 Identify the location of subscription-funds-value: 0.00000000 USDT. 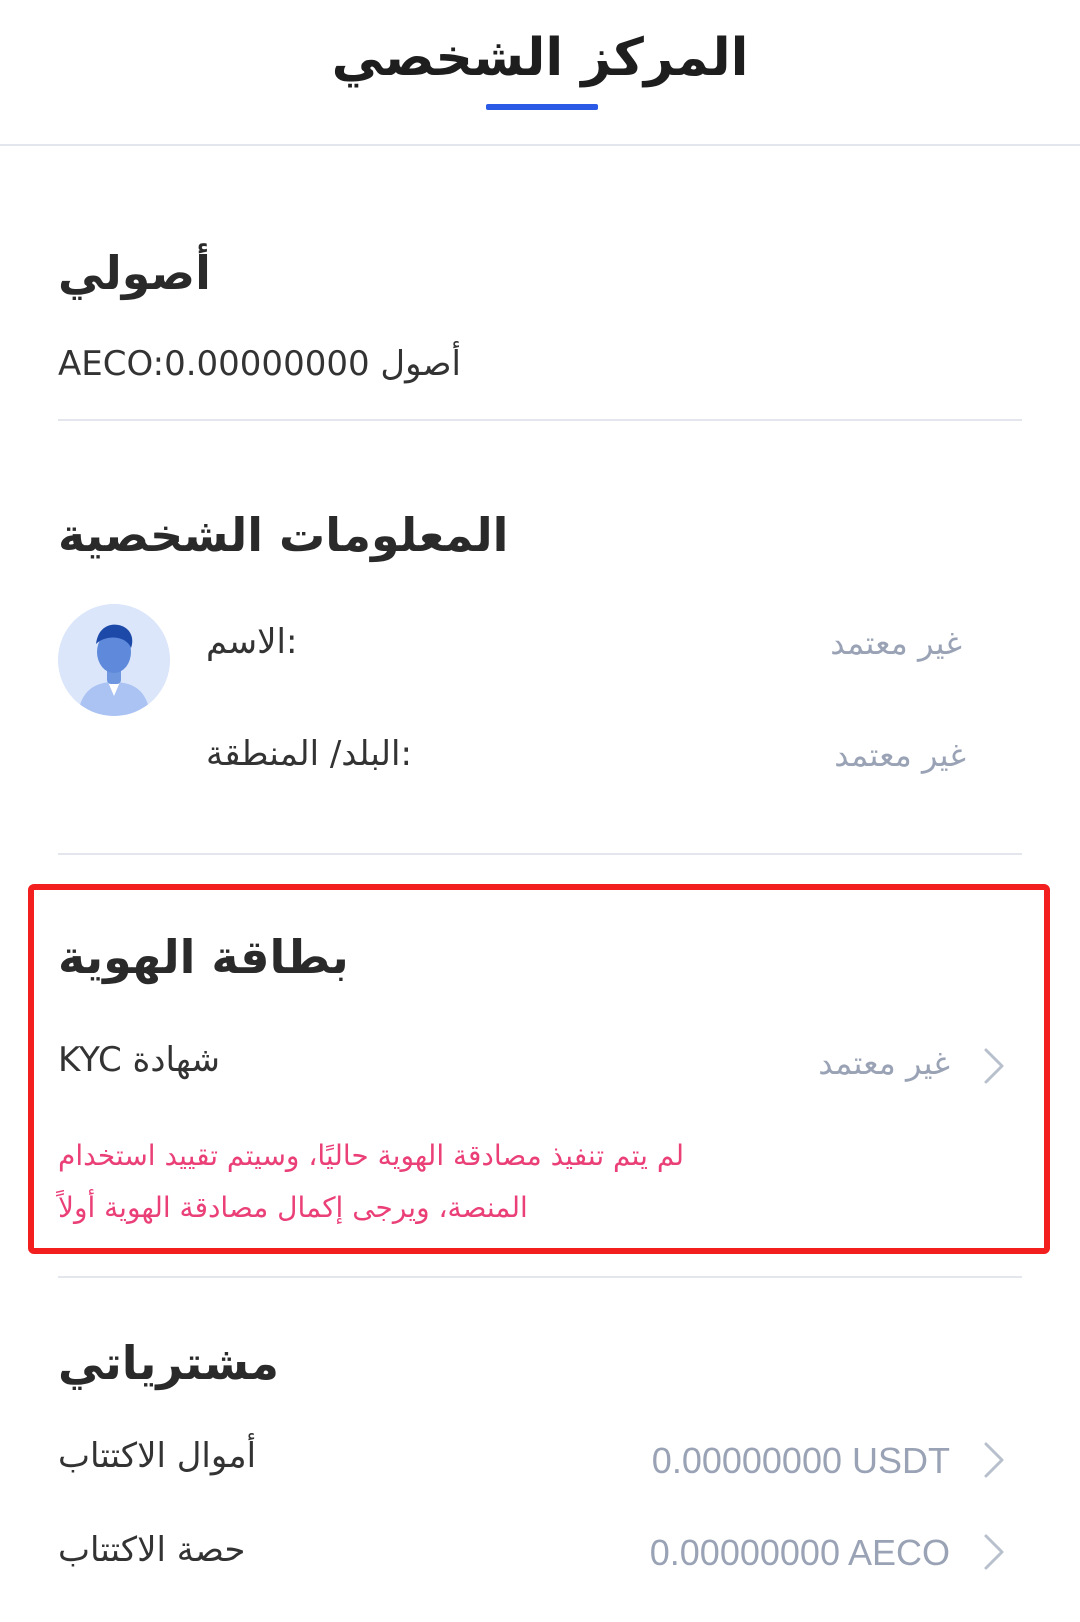
(800, 1460).